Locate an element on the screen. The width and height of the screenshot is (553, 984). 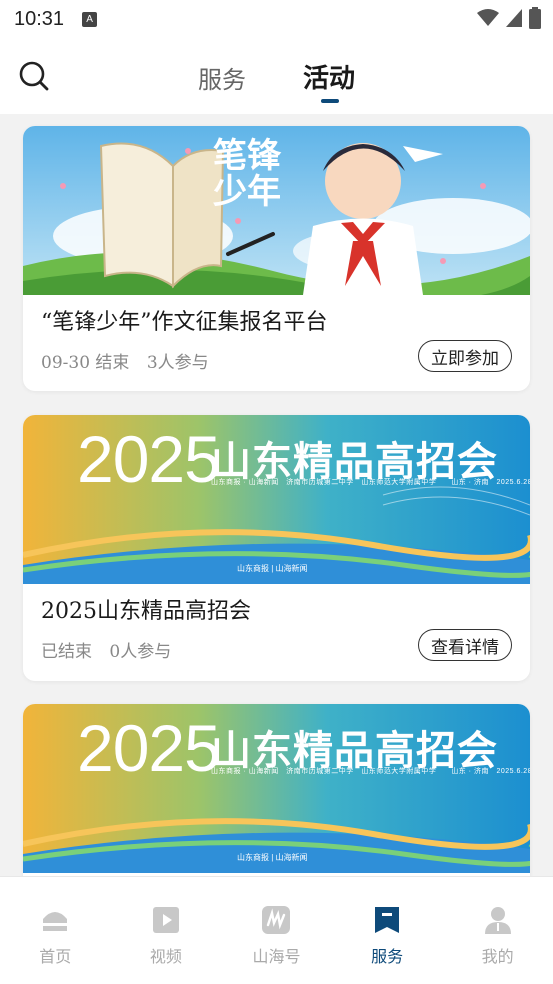
activity-end-date: 09-30 结束 is located at coordinates (85, 363).